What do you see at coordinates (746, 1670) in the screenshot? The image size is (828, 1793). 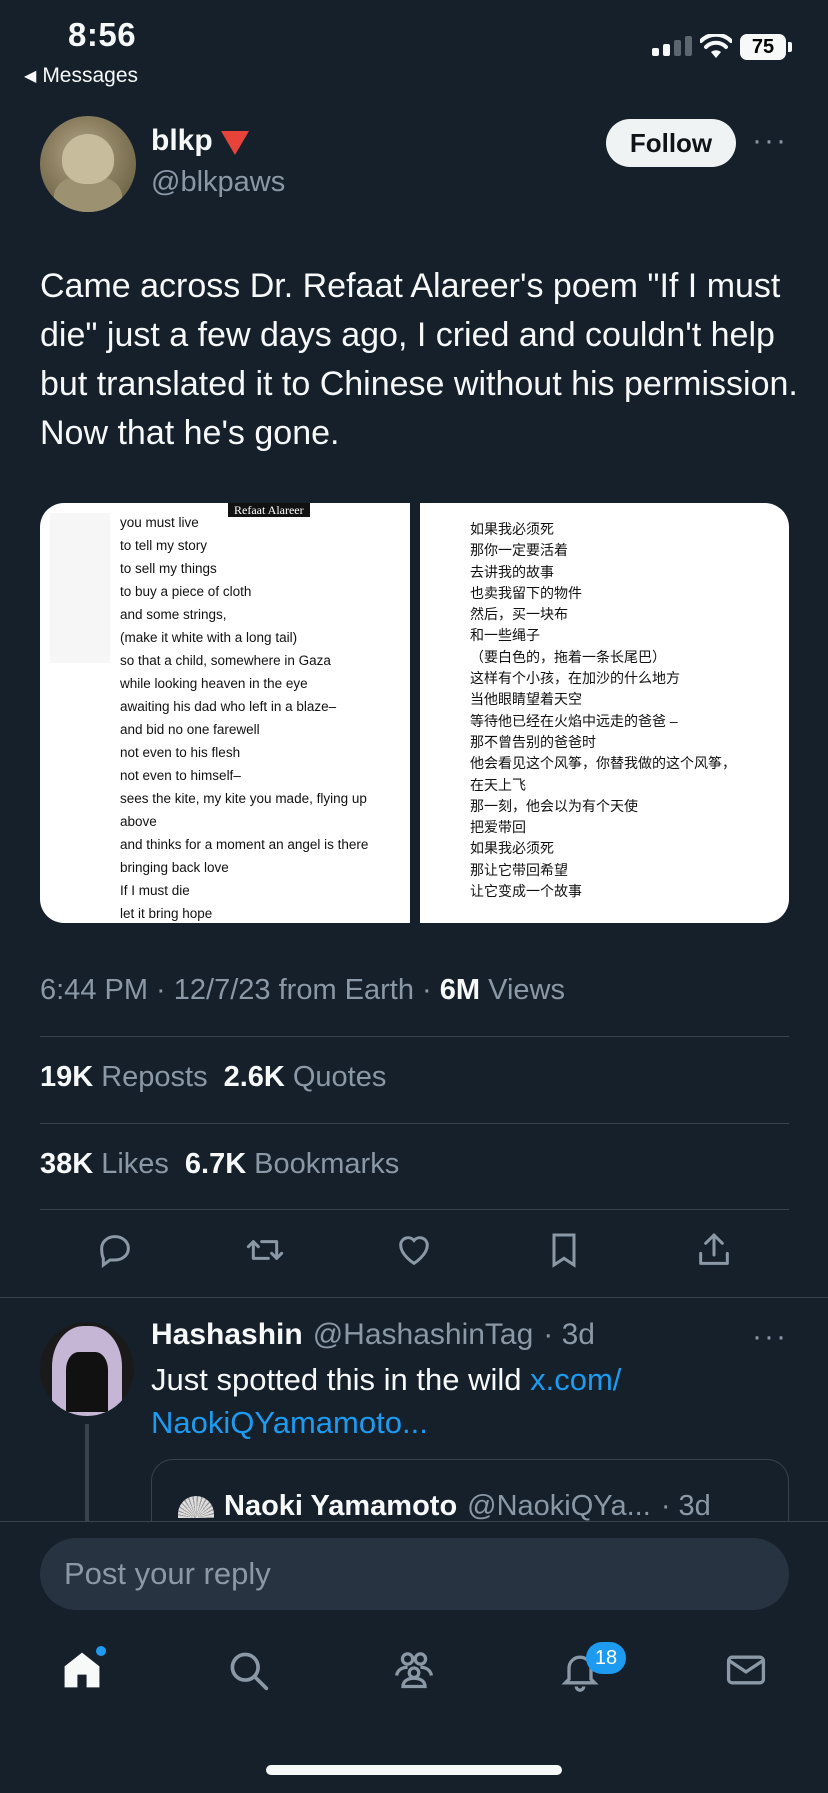 I see `messages-icon` at bounding box center [746, 1670].